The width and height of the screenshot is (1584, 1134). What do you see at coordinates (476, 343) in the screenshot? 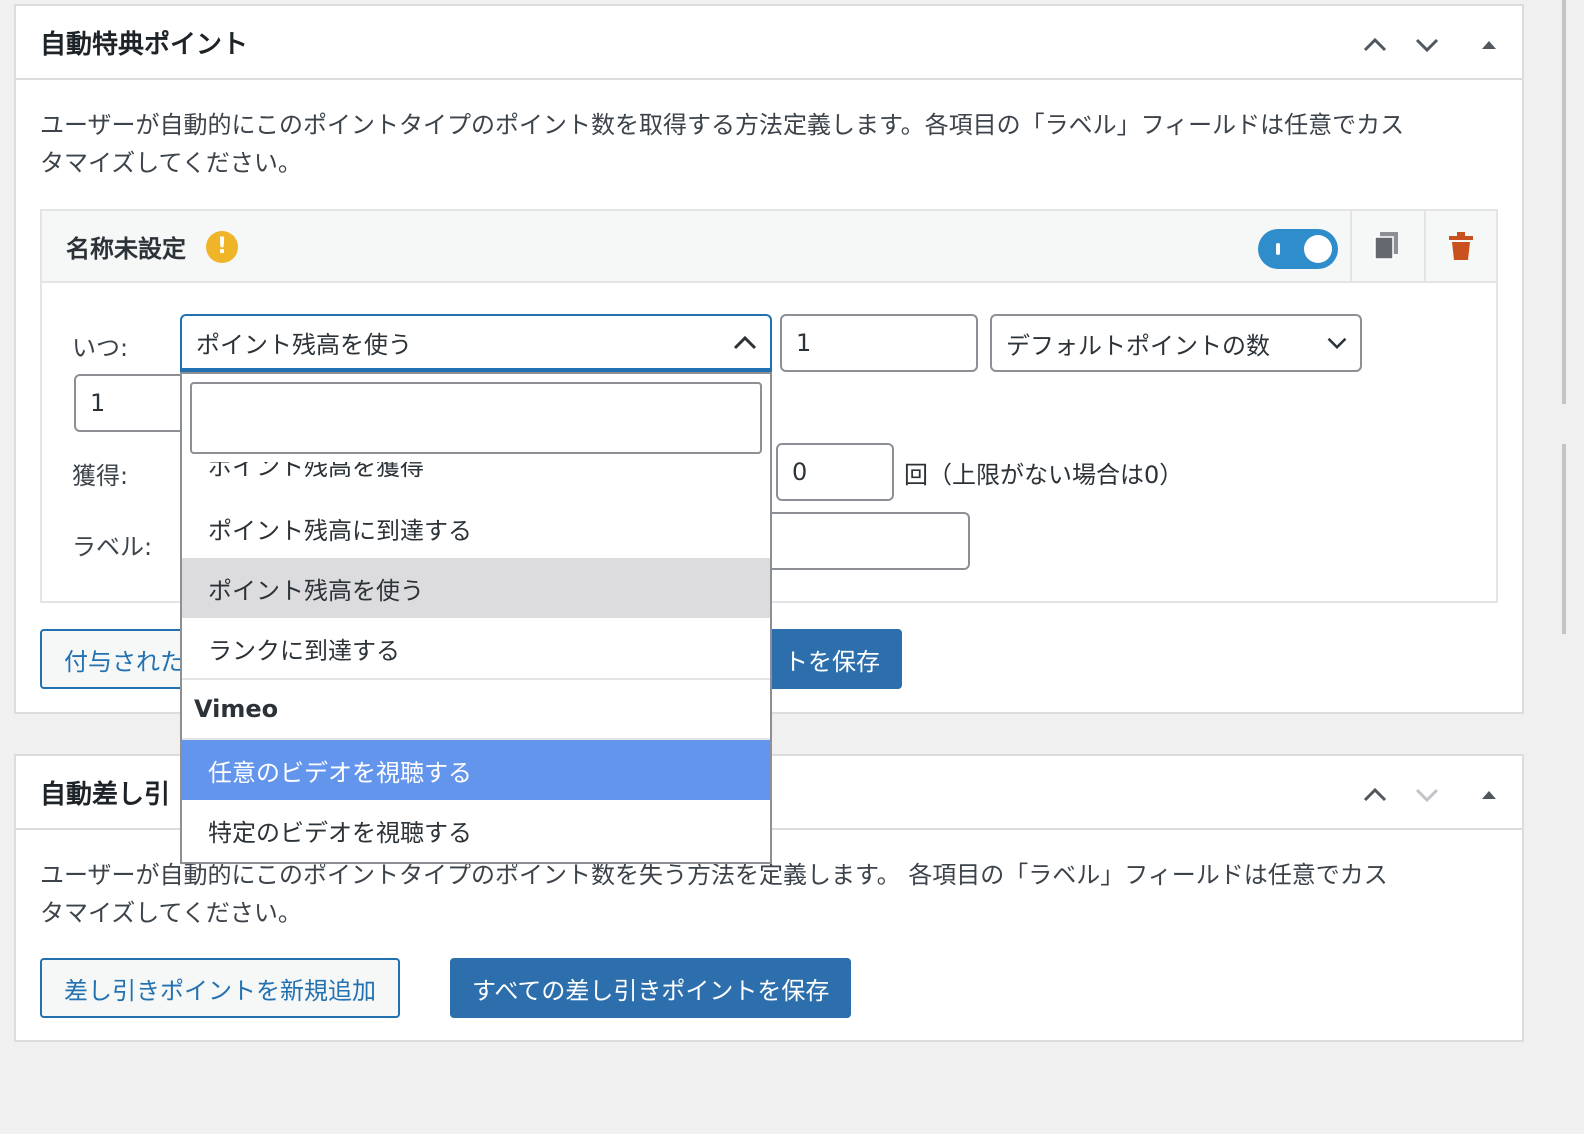
I see `trigger-select: ポイント残高を使う` at bounding box center [476, 343].